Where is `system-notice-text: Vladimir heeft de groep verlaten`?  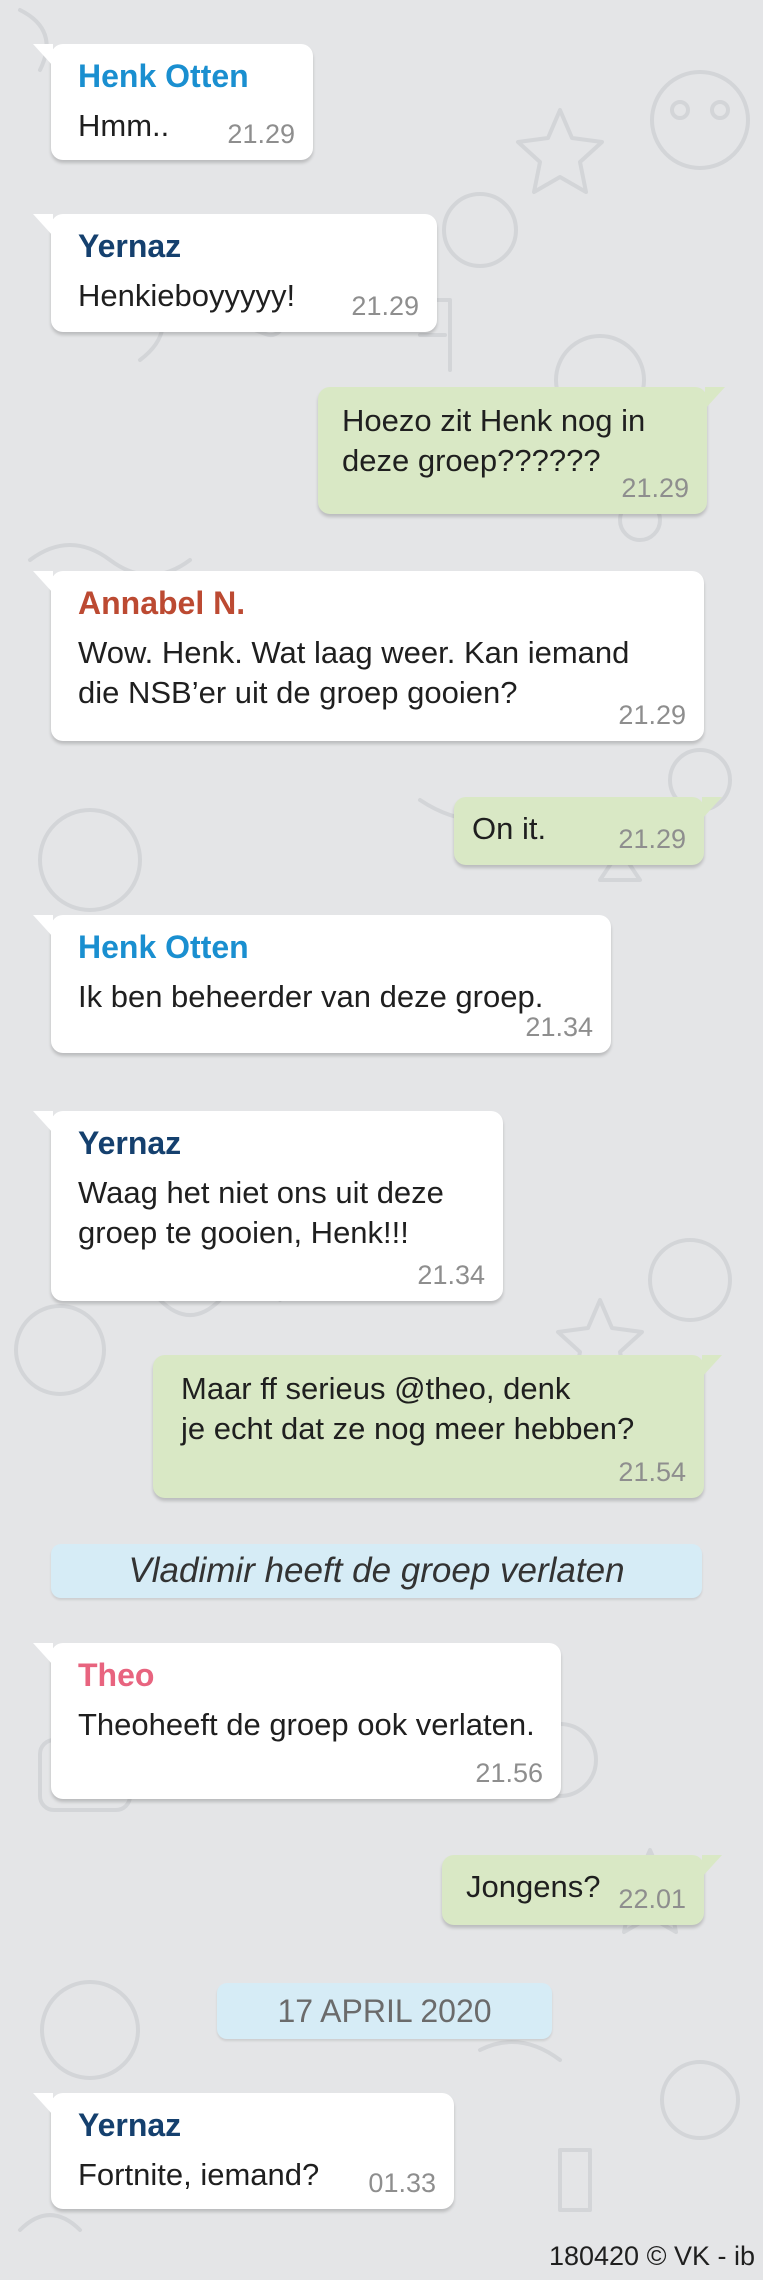 system-notice-text: Vladimir heeft de groep verlaten is located at coordinates (376, 1570).